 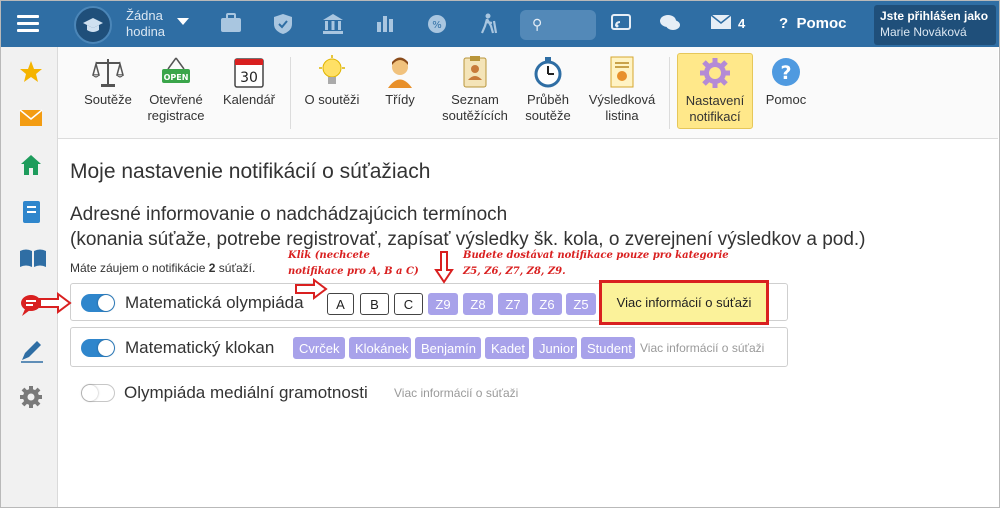 I want to click on arrow-to-z9, so click(x=444, y=267).